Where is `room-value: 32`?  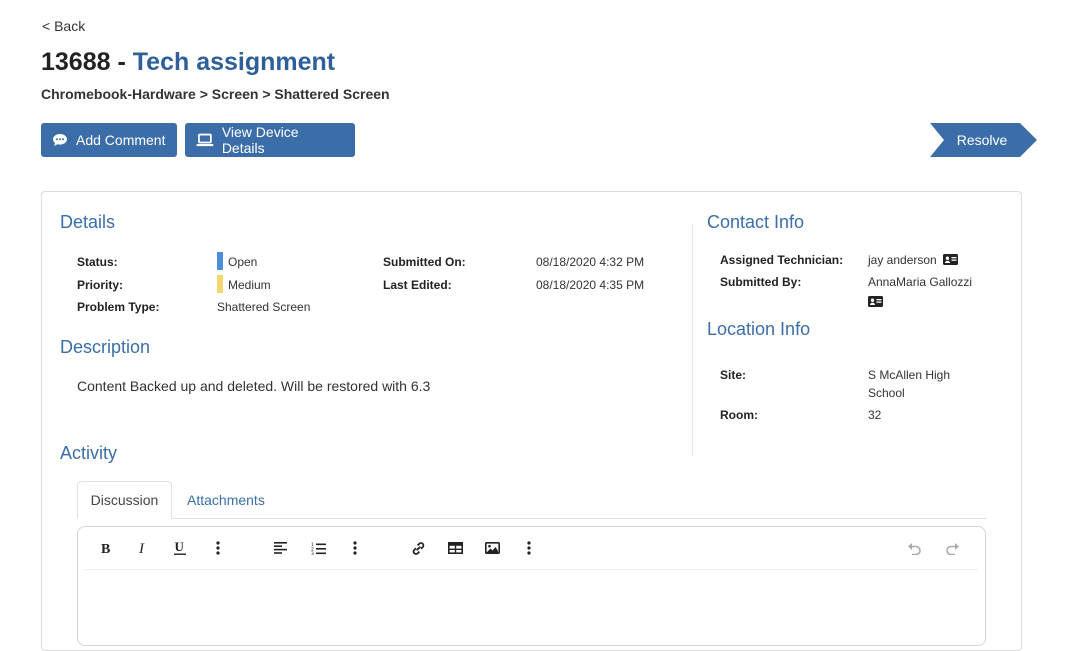 room-value: 32 is located at coordinates (875, 415).